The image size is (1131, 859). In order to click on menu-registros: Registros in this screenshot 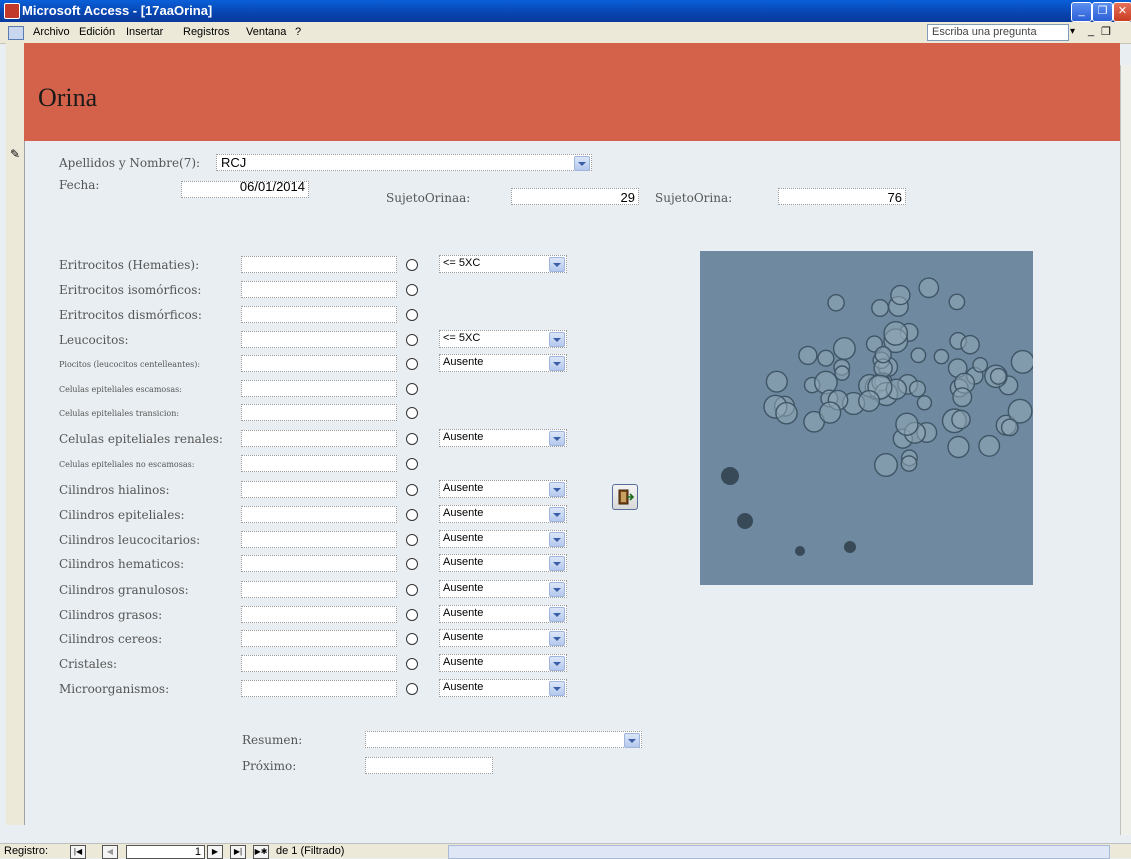, I will do `click(206, 32)`.